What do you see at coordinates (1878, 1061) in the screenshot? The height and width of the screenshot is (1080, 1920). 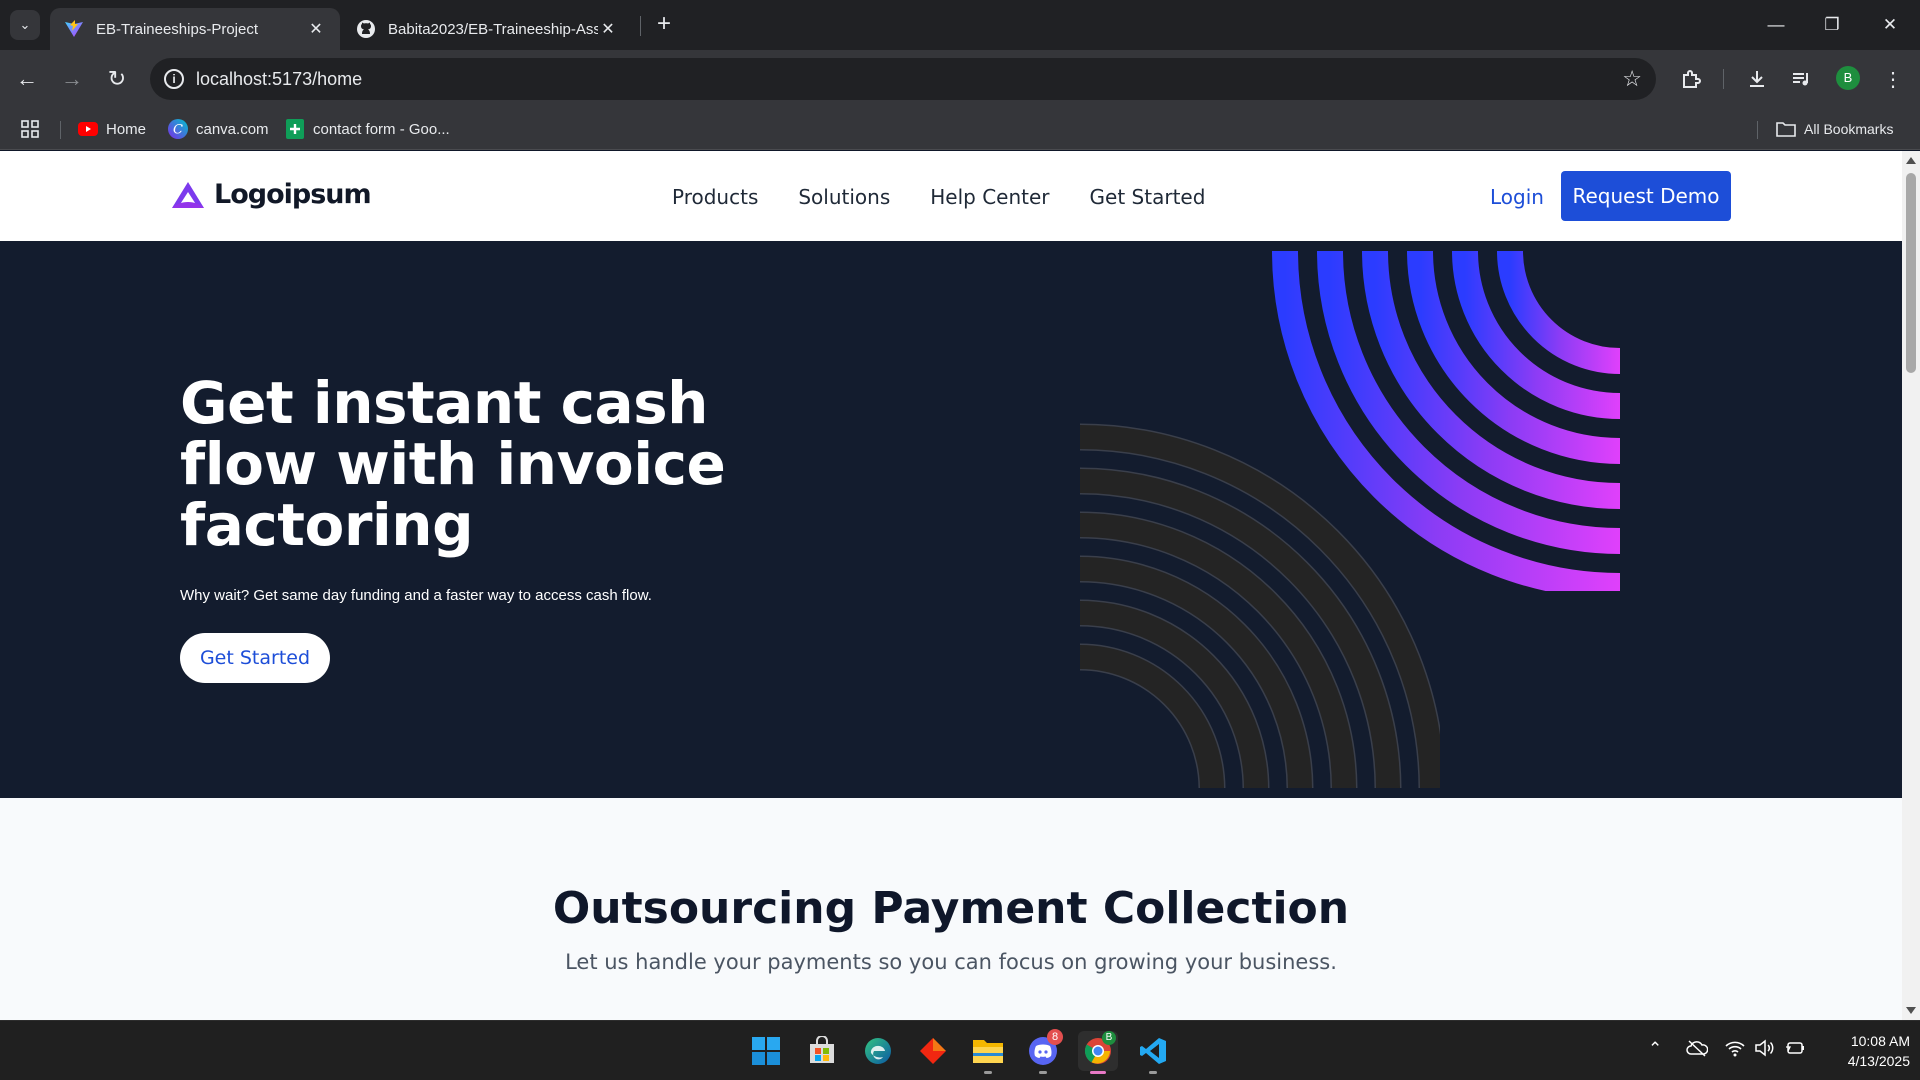 I see `clock-date: 4/13/2025` at bounding box center [1878, 1061].